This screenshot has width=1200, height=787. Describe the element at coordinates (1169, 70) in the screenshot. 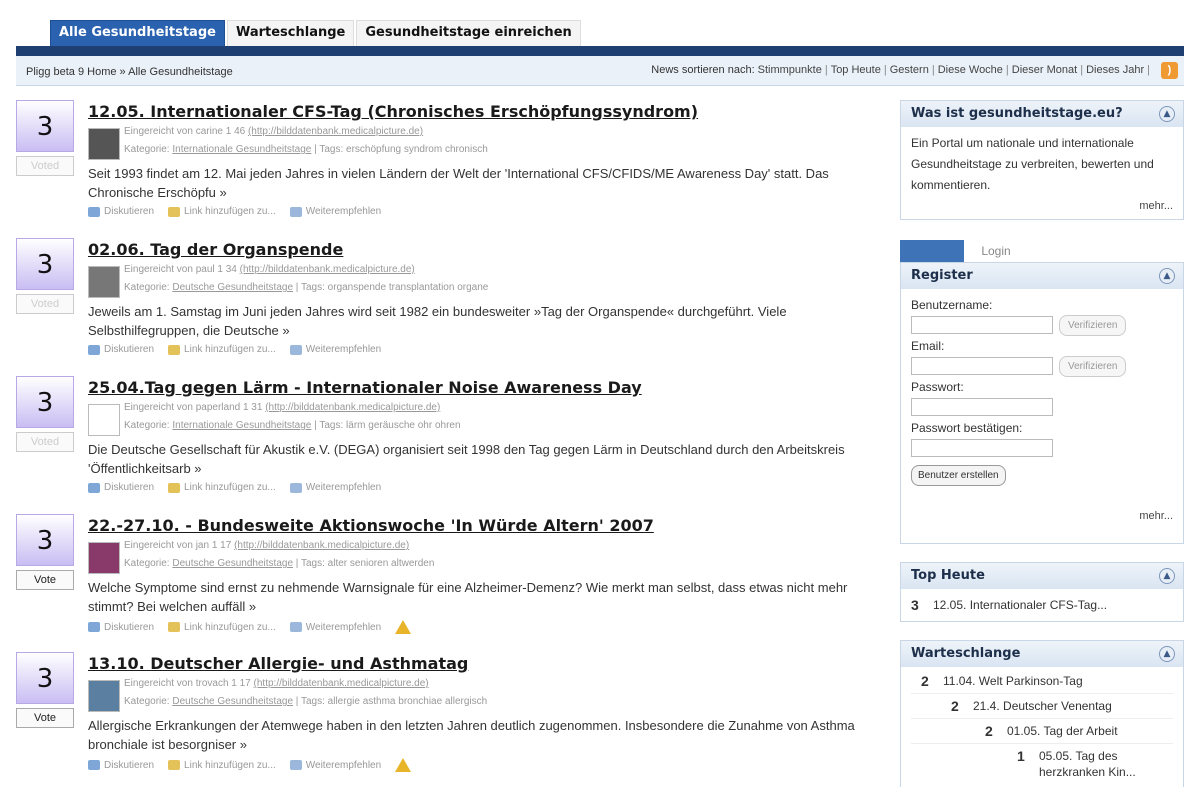

I see `rss-icon: )` at that location.